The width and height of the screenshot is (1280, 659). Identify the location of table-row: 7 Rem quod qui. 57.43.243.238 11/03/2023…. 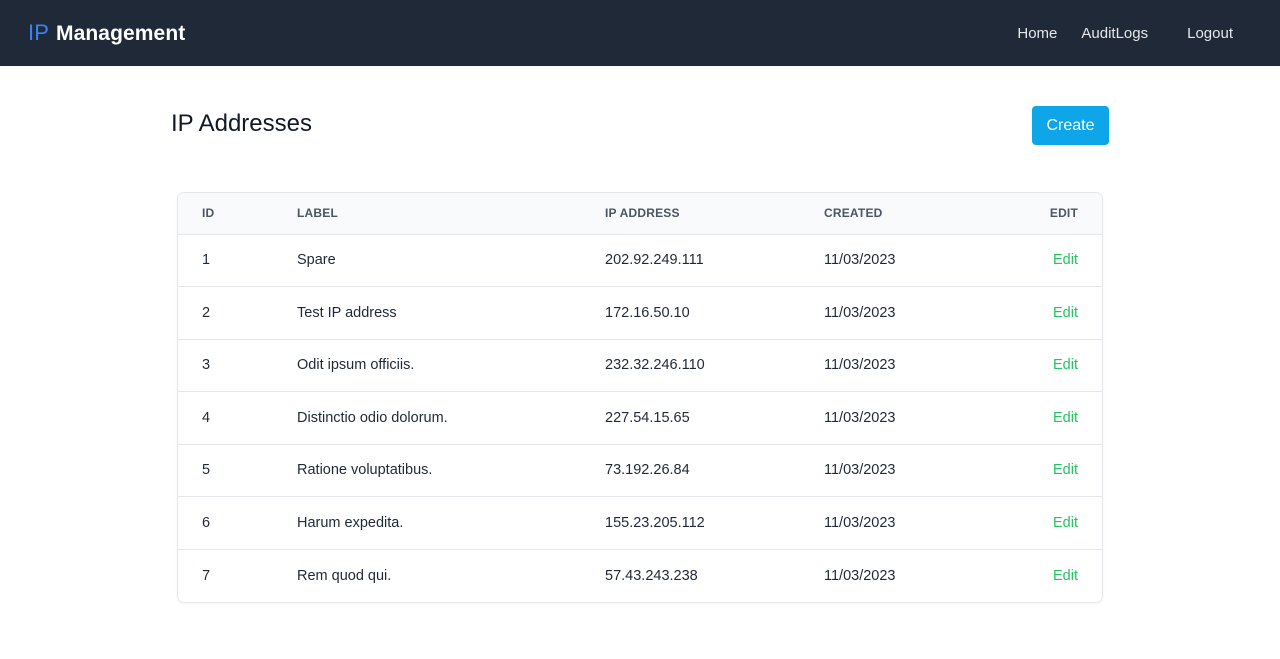
(640, 575).